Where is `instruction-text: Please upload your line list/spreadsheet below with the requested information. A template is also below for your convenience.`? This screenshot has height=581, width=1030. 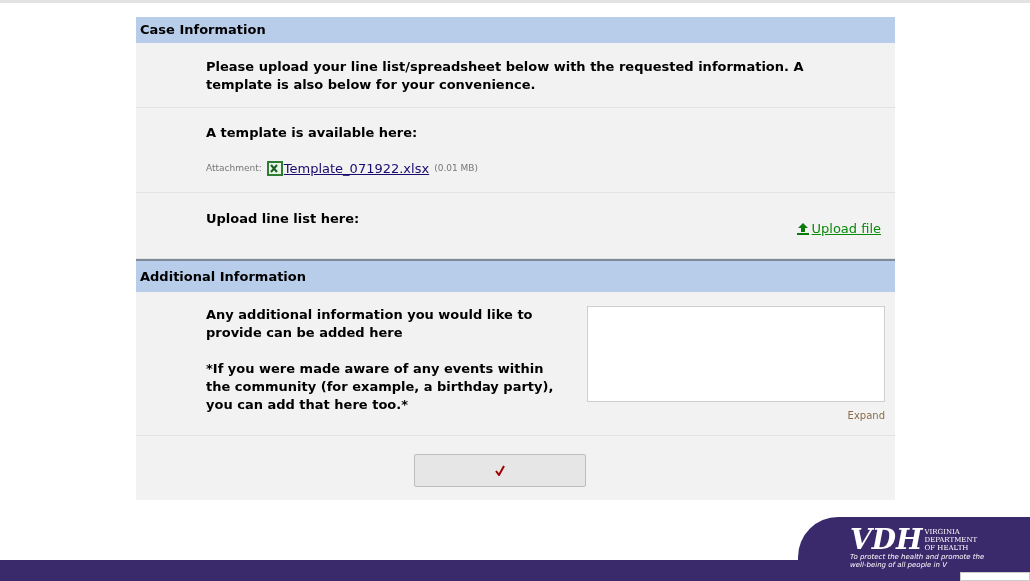 instruction-text: Please upload your line list/spreadsheet below with the requested information. A template is also below for your convenience. is located at coordinates (505, 76).